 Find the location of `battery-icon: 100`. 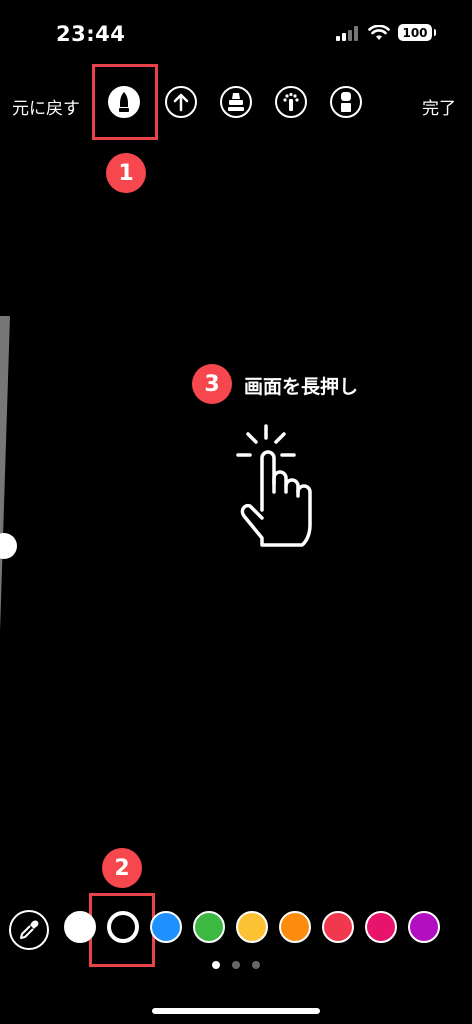

battery-icon: 100 is located at coordinates (417, 32).